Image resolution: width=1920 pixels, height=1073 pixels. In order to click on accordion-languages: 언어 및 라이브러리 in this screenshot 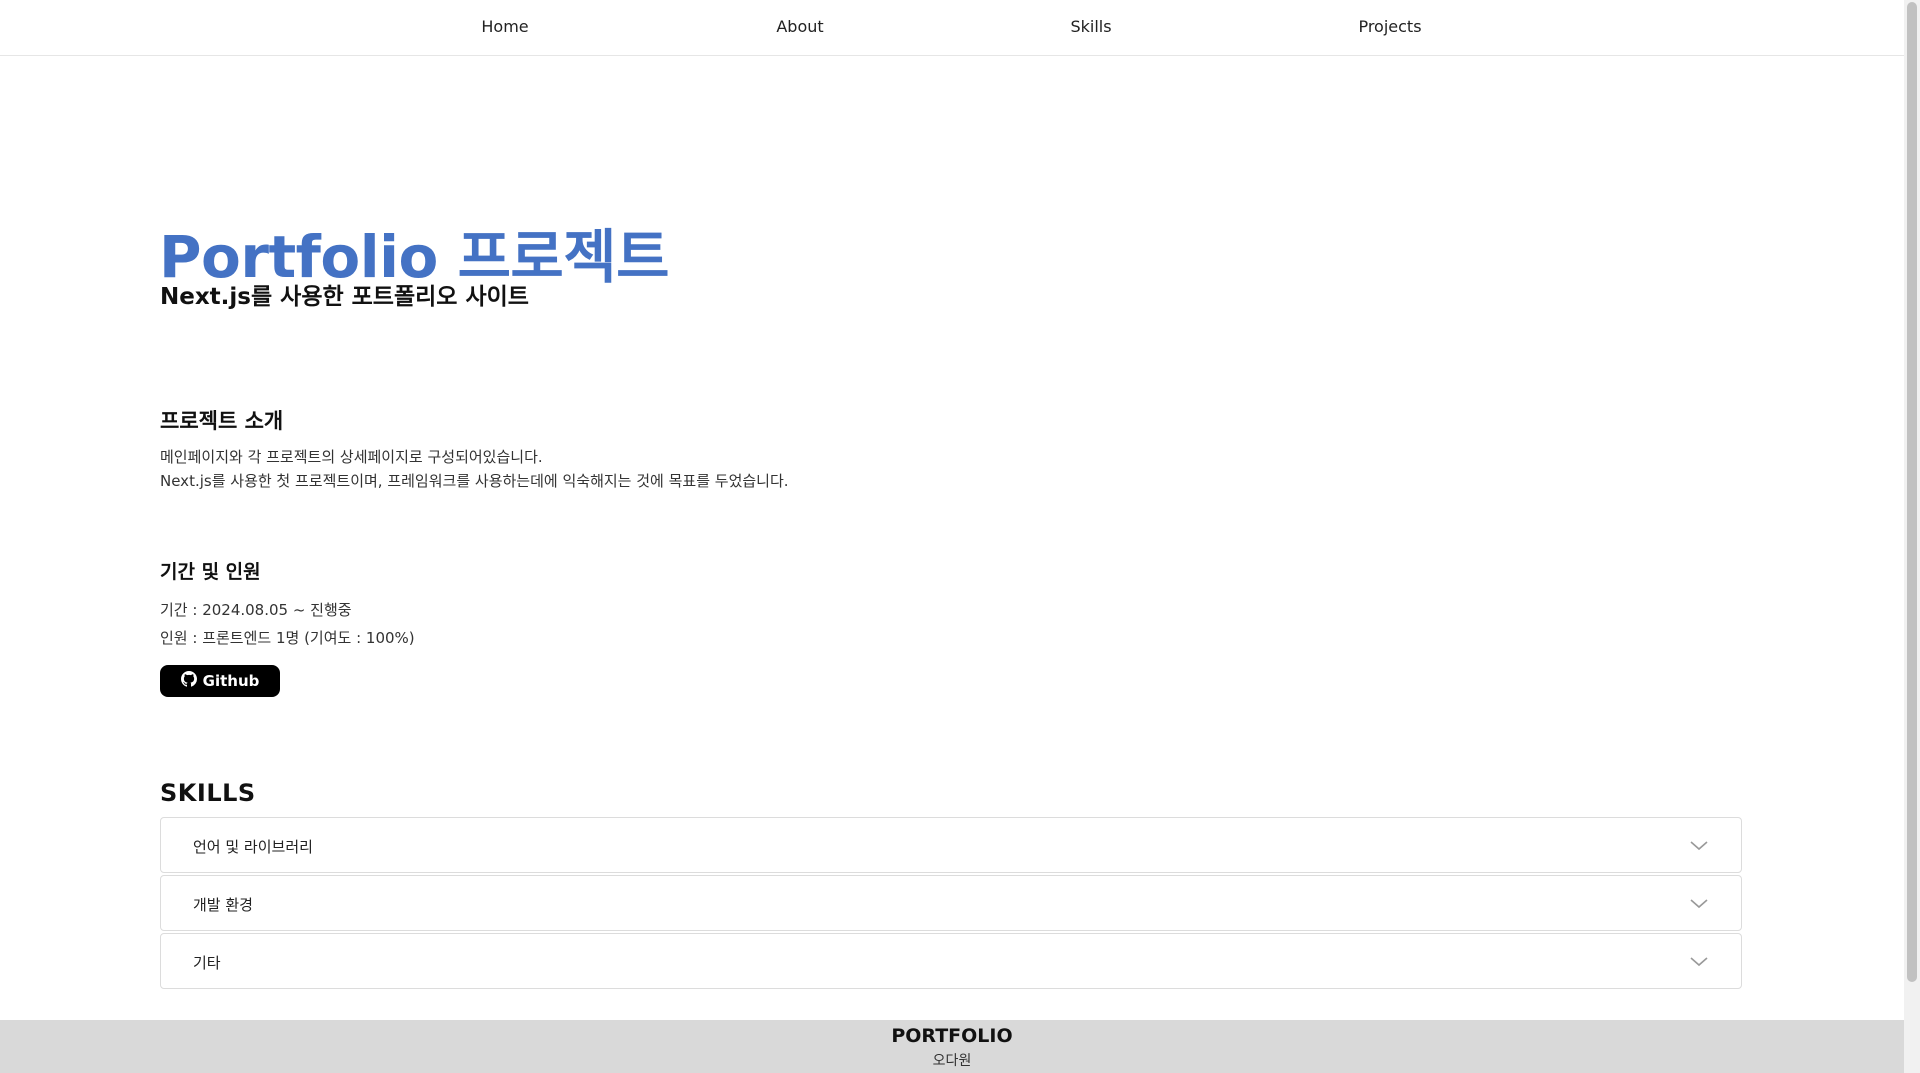, I will do `click(951, 845)`.